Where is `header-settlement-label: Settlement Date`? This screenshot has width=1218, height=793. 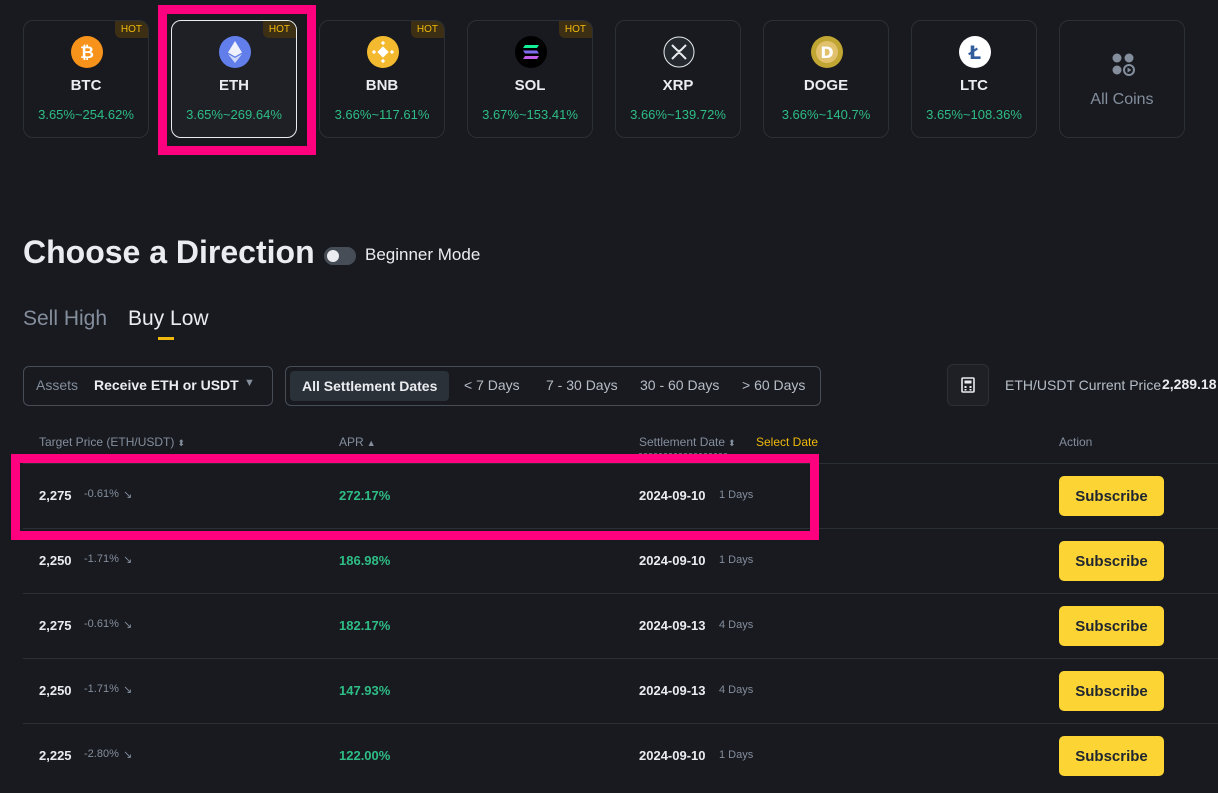
header-settlement-label: Settlement Date is located at coordinates (682, 442).